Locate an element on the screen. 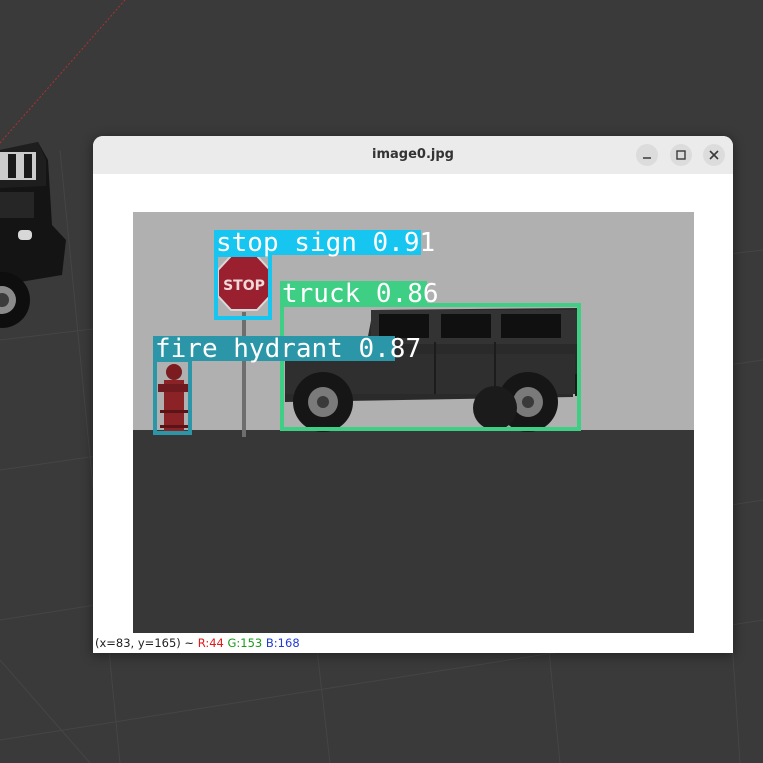  truck-label: truck 0.86 is located at coordinates (360, 294).